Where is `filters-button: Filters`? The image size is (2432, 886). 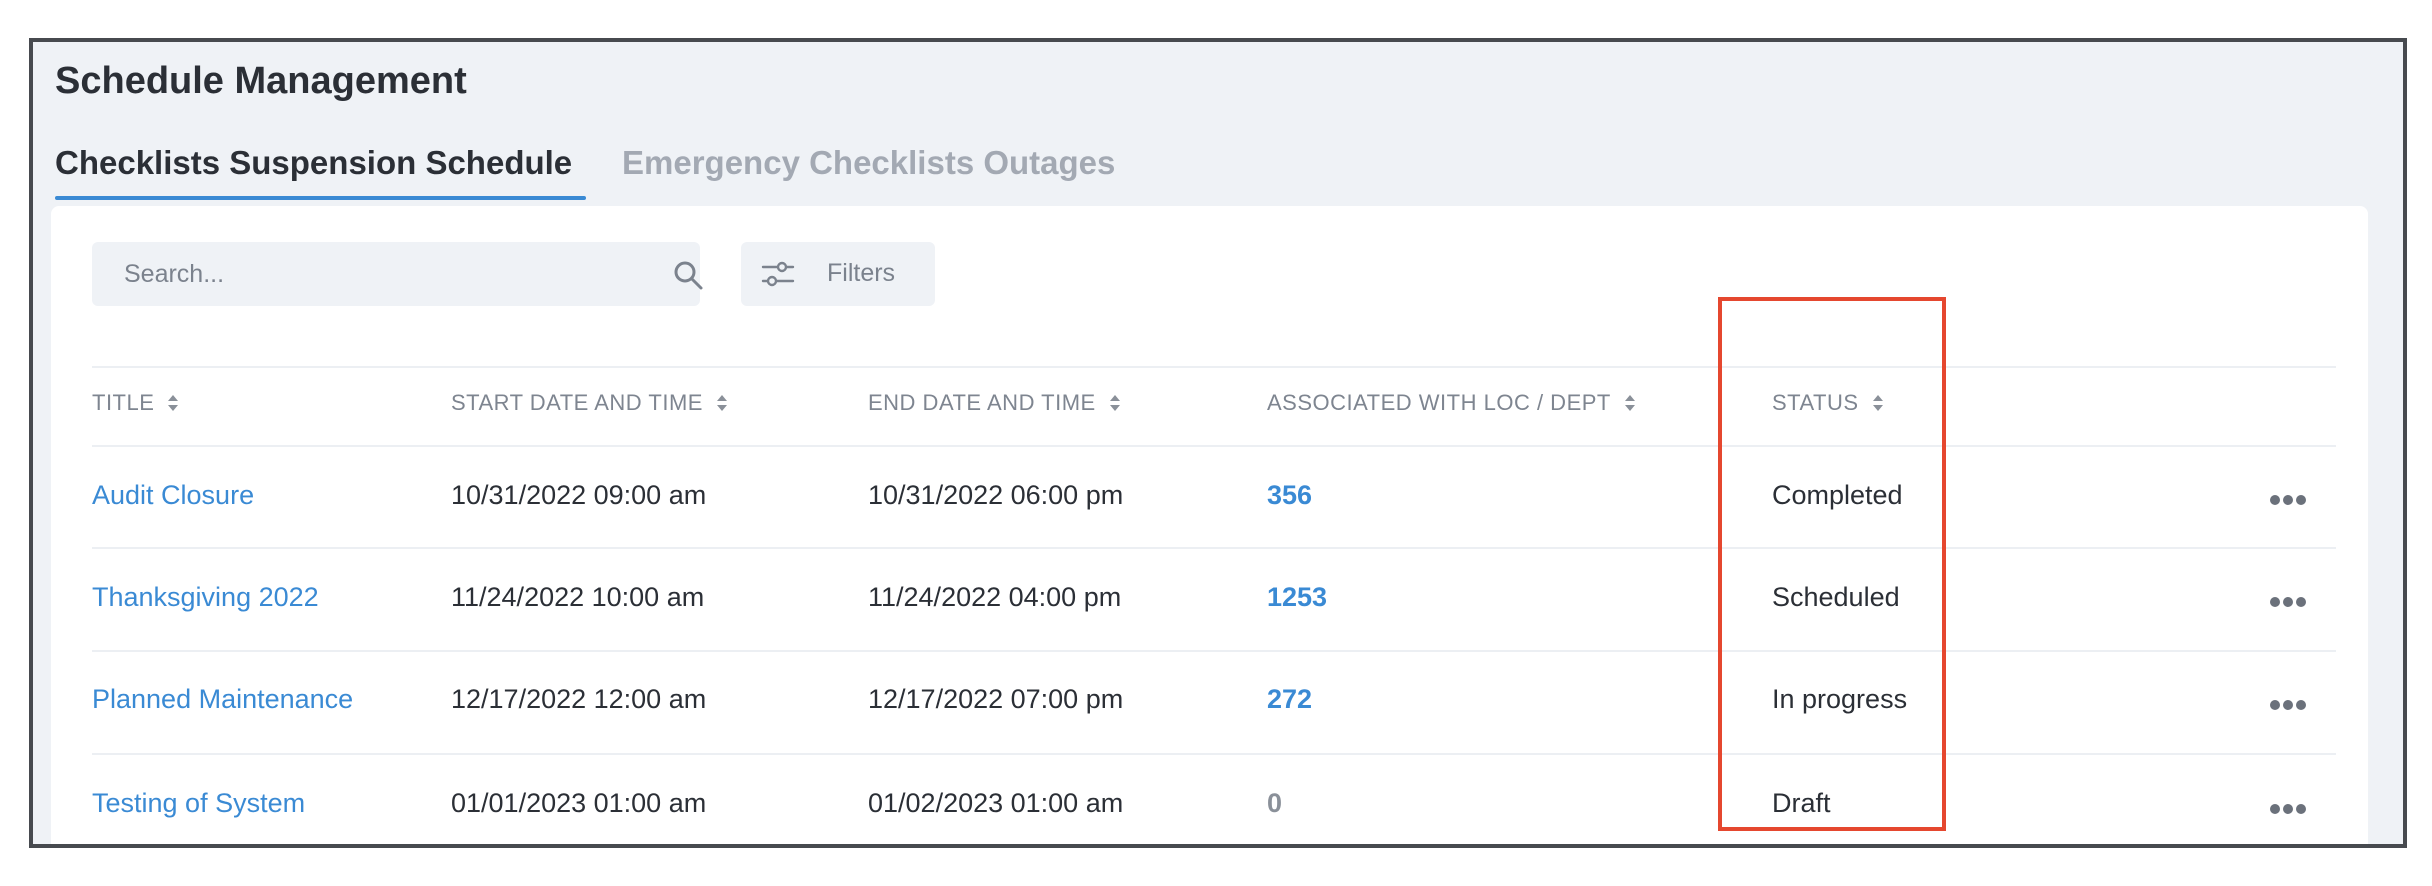
filters-button: Filters is located at coordinates (838, 274).